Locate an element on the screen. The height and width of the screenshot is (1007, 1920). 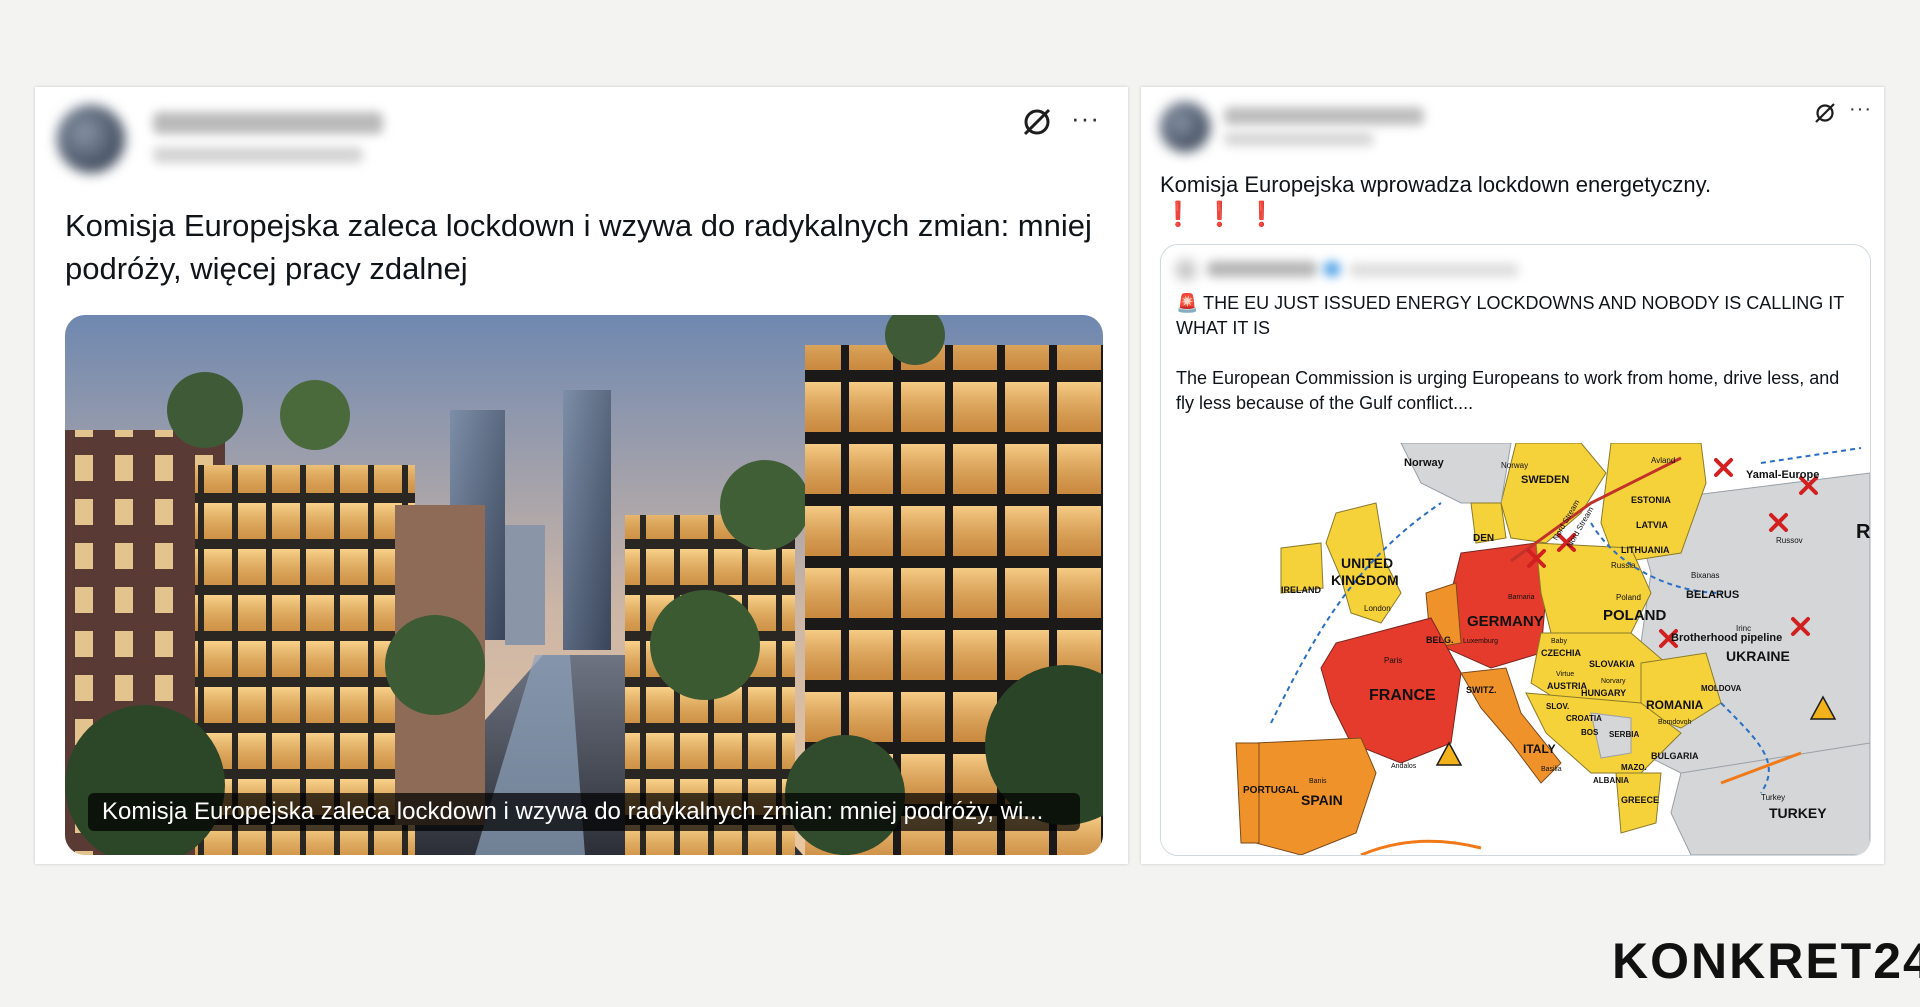
map-label: CZECHIA is located at coordinates (1561, 653).